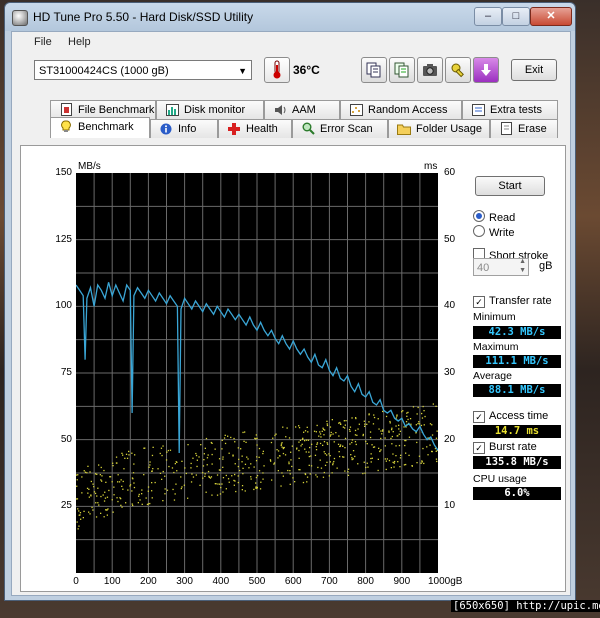 The image size is (600, 618). Describe the element at coordinates (143, 70) in the screenshot. I see `drive-select: ST31000424CS (1000 gB) ▼` at that location.